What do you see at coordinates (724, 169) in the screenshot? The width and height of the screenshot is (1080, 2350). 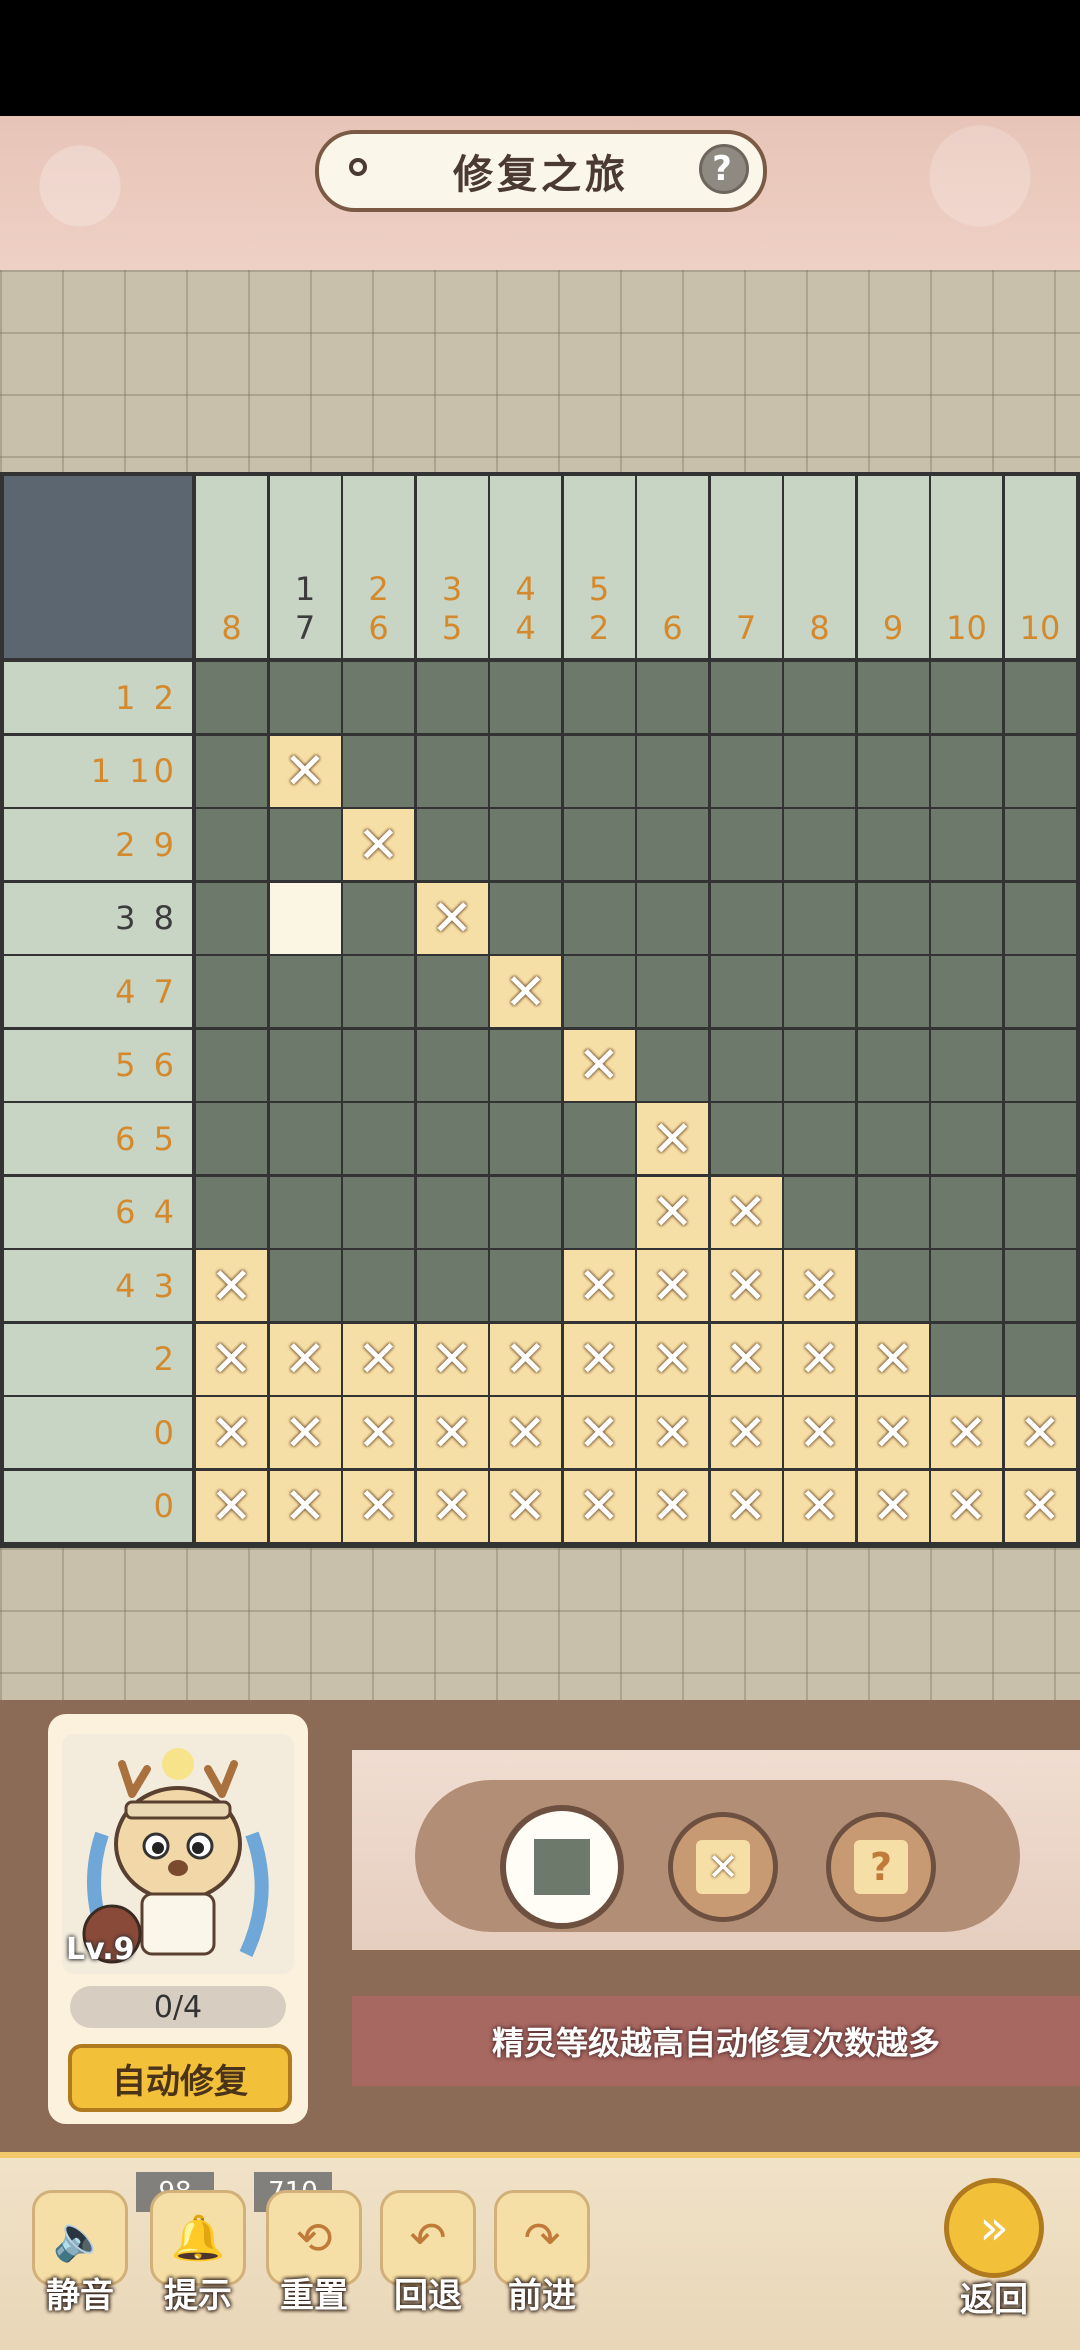 I see `help-button: ?` at bounding box center [724, 169].